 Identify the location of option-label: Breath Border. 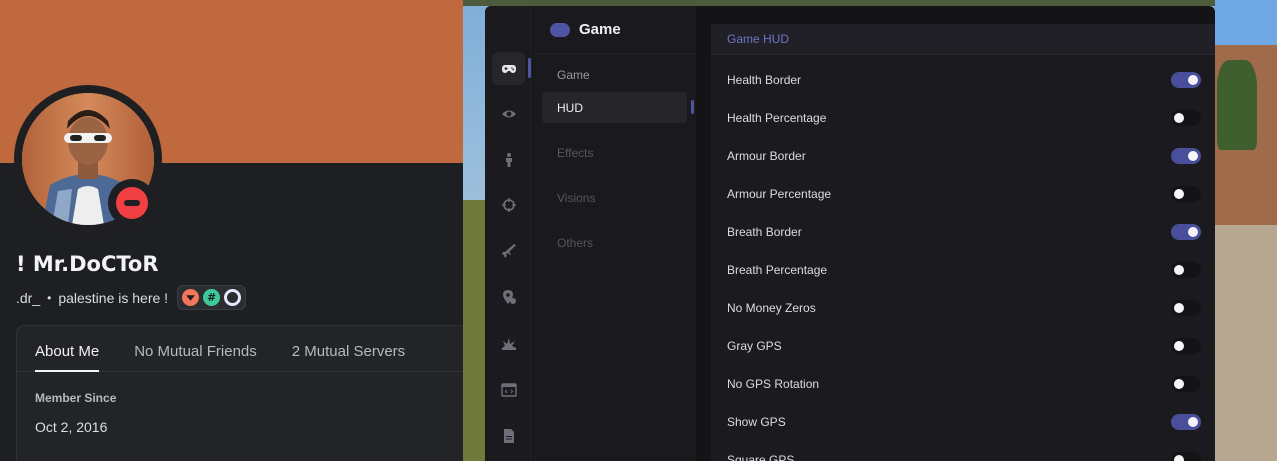
(764, 232).